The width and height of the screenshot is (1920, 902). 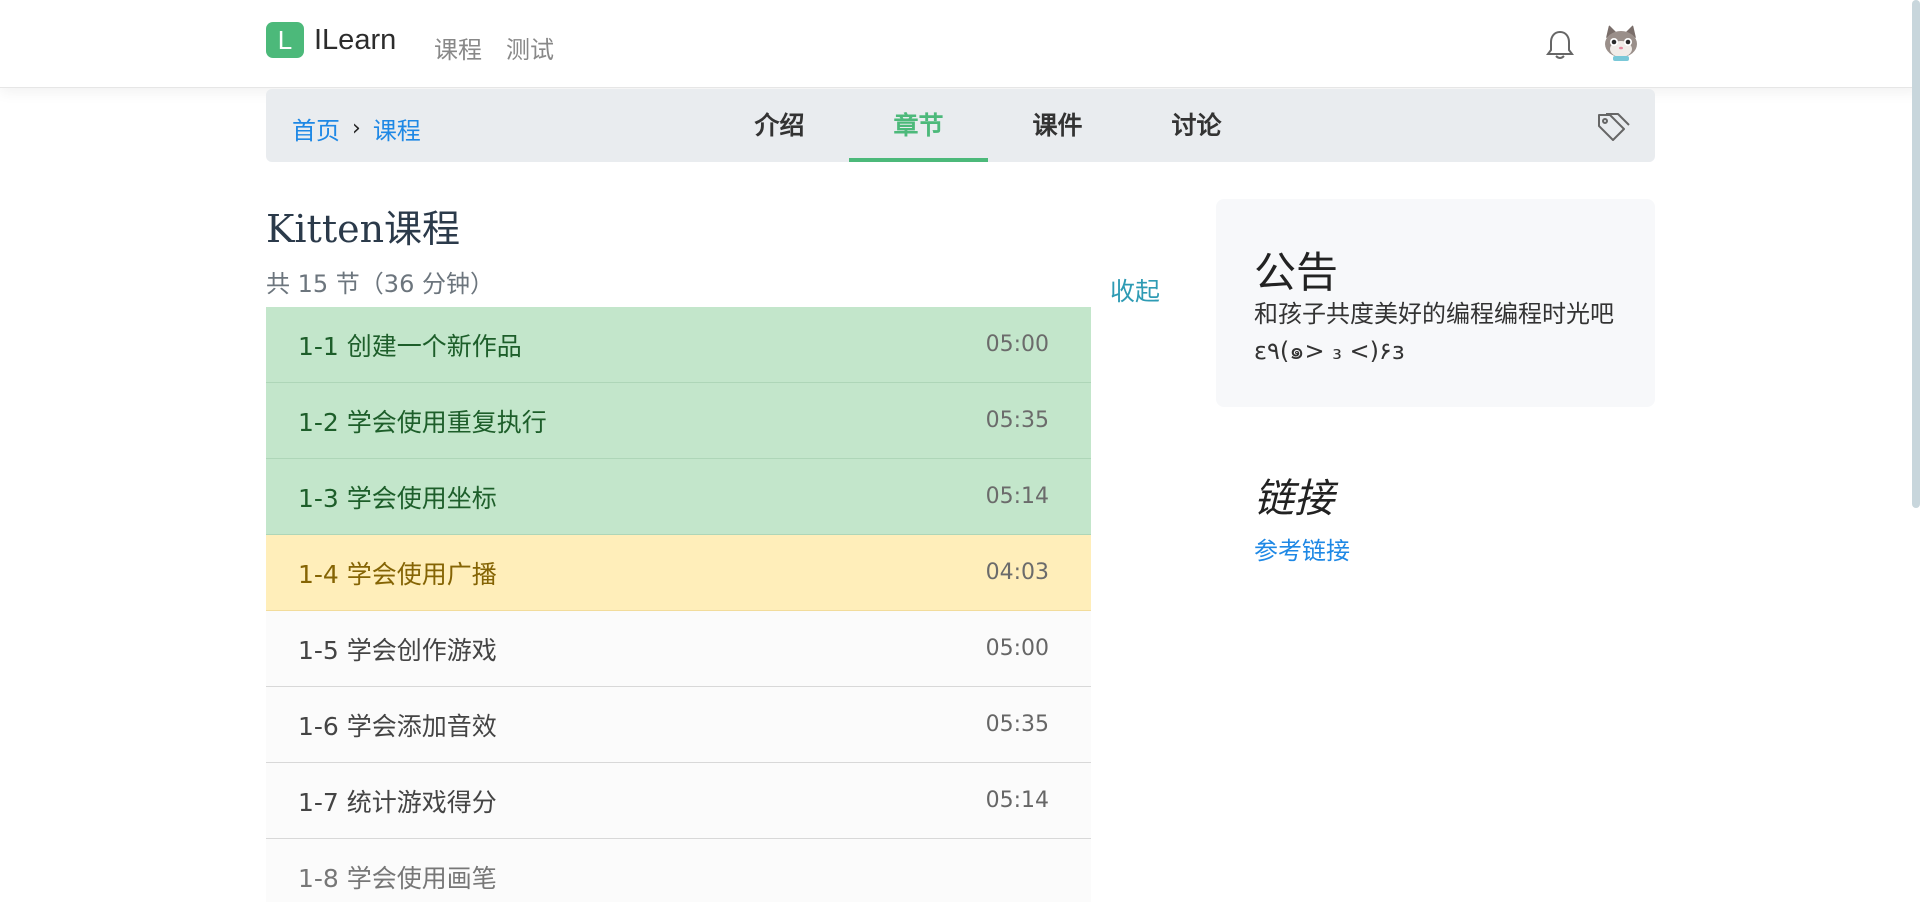 I want to click on notice-title: 公告, so click(x=1296, y=272).